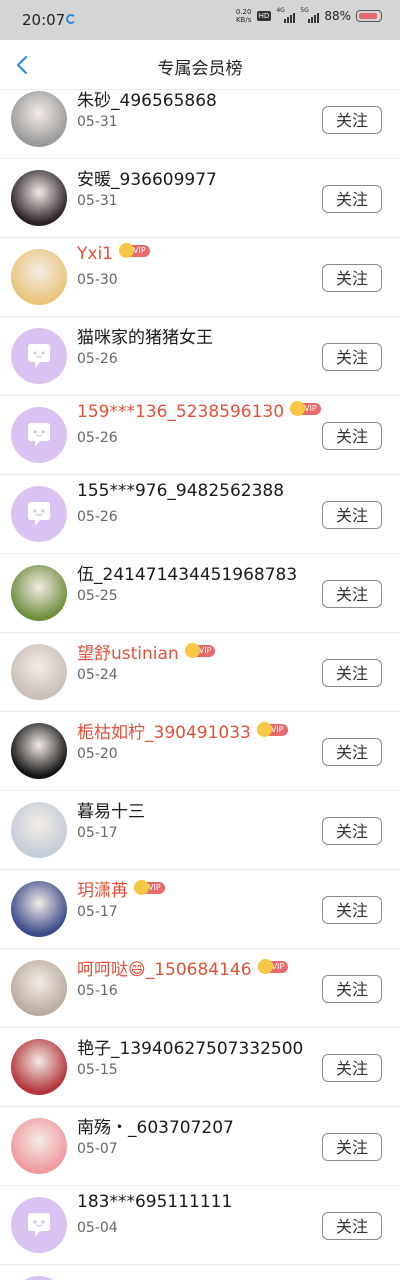  What do you see at coordinates (200, 672) in the screenshot?
I see `member-row: 望舒ustinian VIP 05-24 关注` at bounding box center [200, 672].